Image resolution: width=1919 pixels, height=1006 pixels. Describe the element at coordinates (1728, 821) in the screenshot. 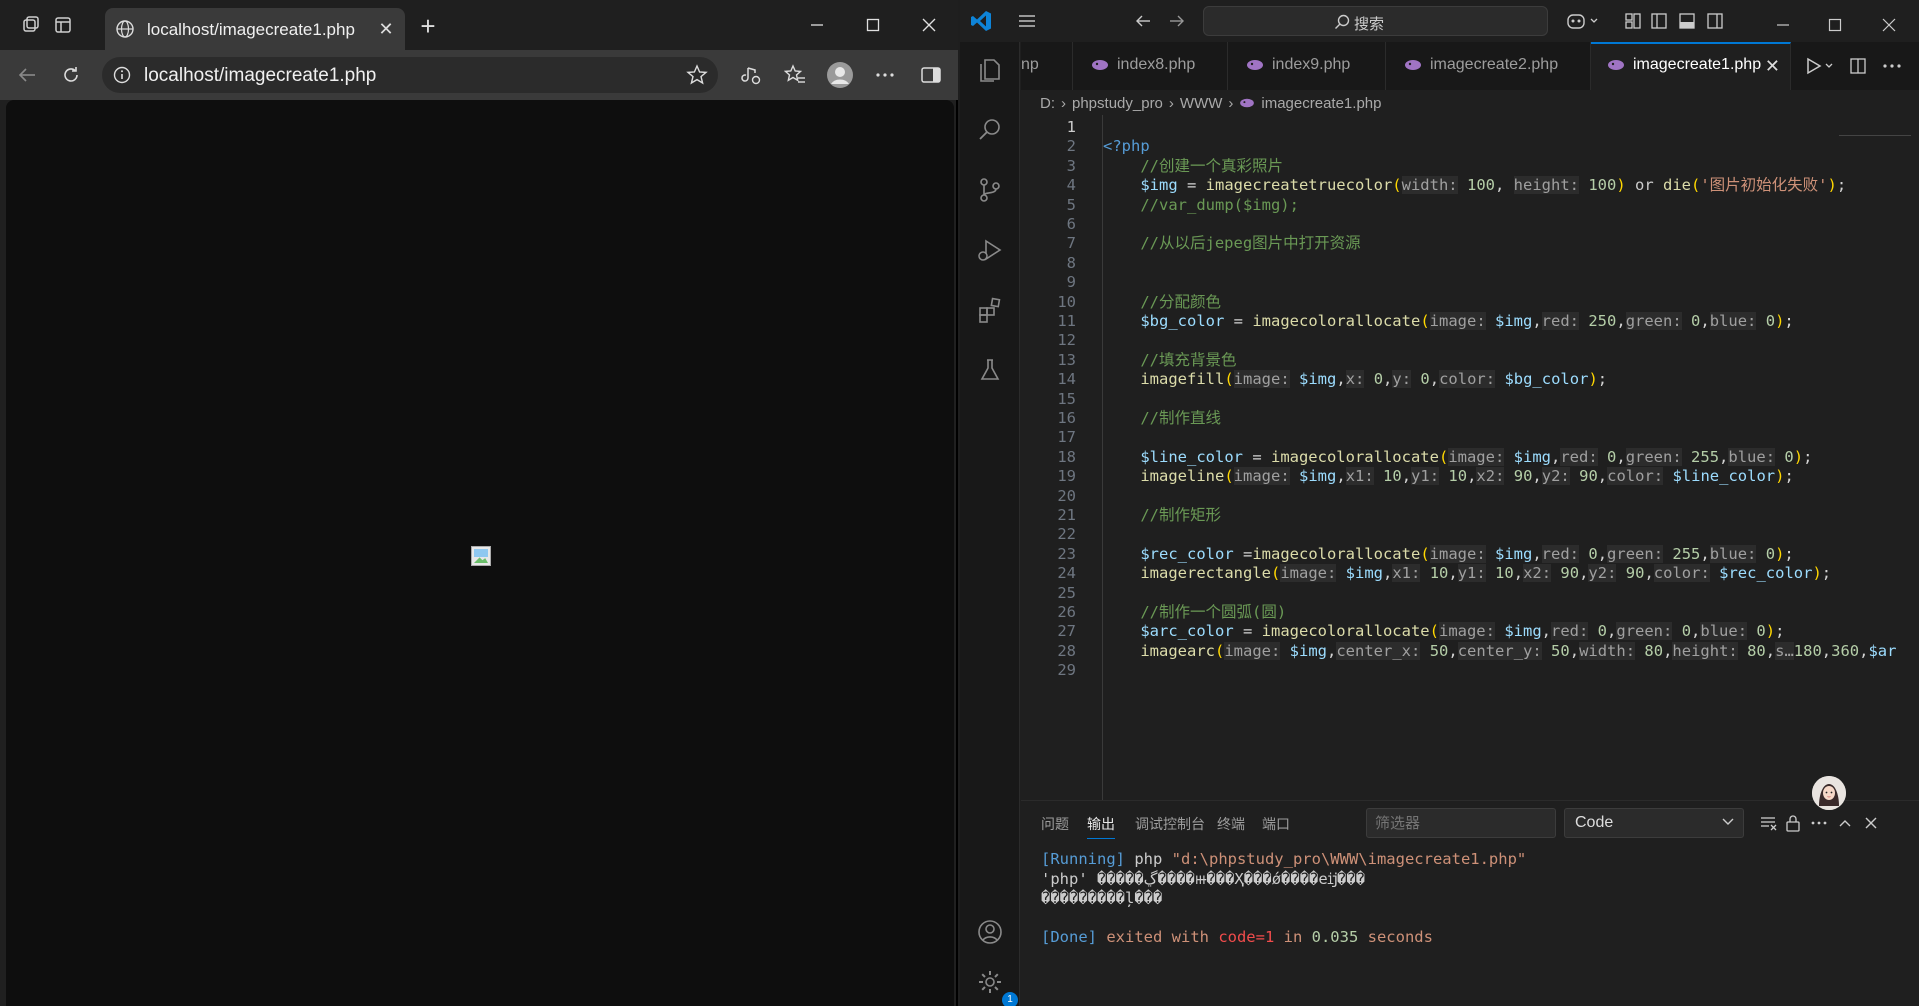

I see `chevron-down-icon` at that location.